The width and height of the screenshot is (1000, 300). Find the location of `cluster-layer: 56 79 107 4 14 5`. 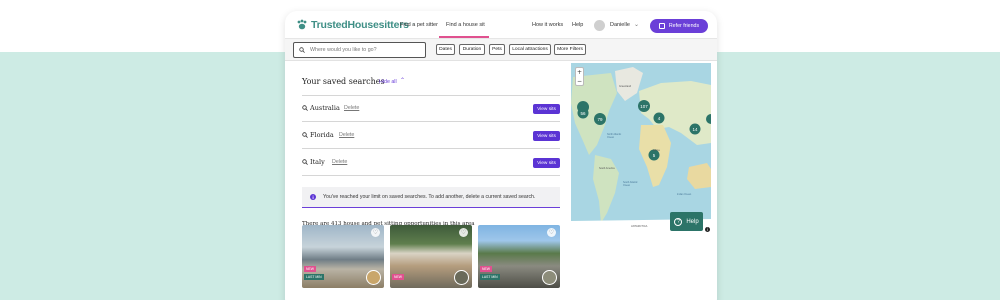

cluster-layer: 56 79 107 4 14 5 is located at coordinates (644, 130).